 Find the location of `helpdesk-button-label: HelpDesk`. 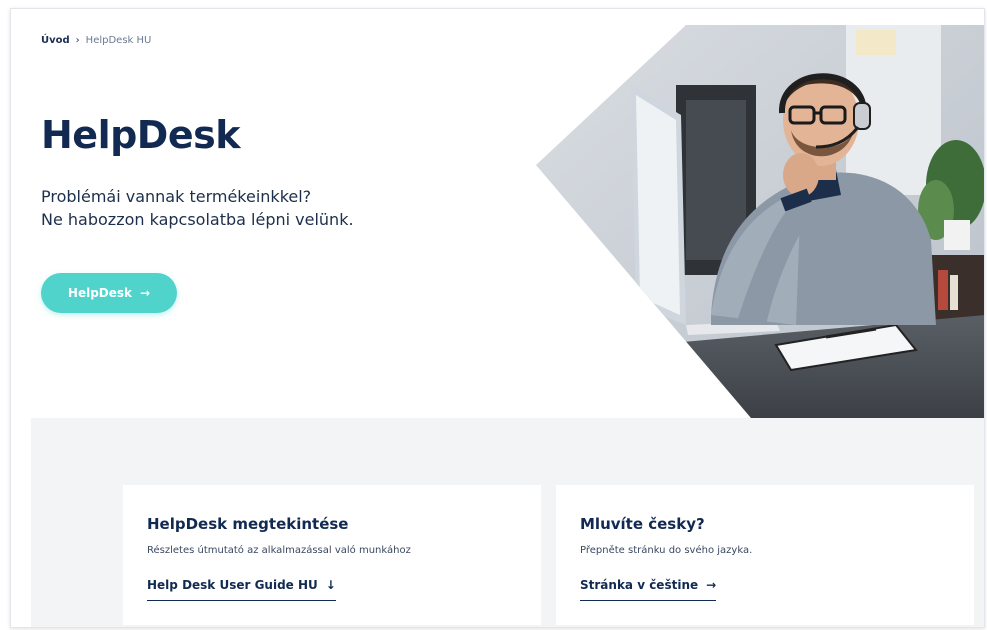

helpdesk-button-label: HelpDesk is located at coordinates (100, 293).